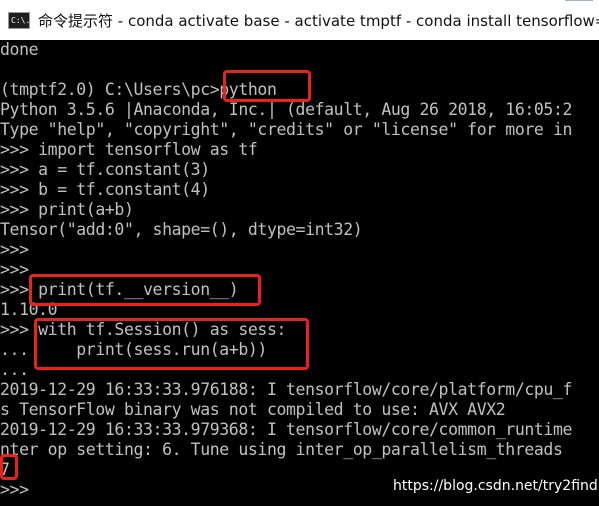  What do you see at coordinates (267, 86) in the screenshot?
I see `highlight-python-command` at bounding box center [267, 86].